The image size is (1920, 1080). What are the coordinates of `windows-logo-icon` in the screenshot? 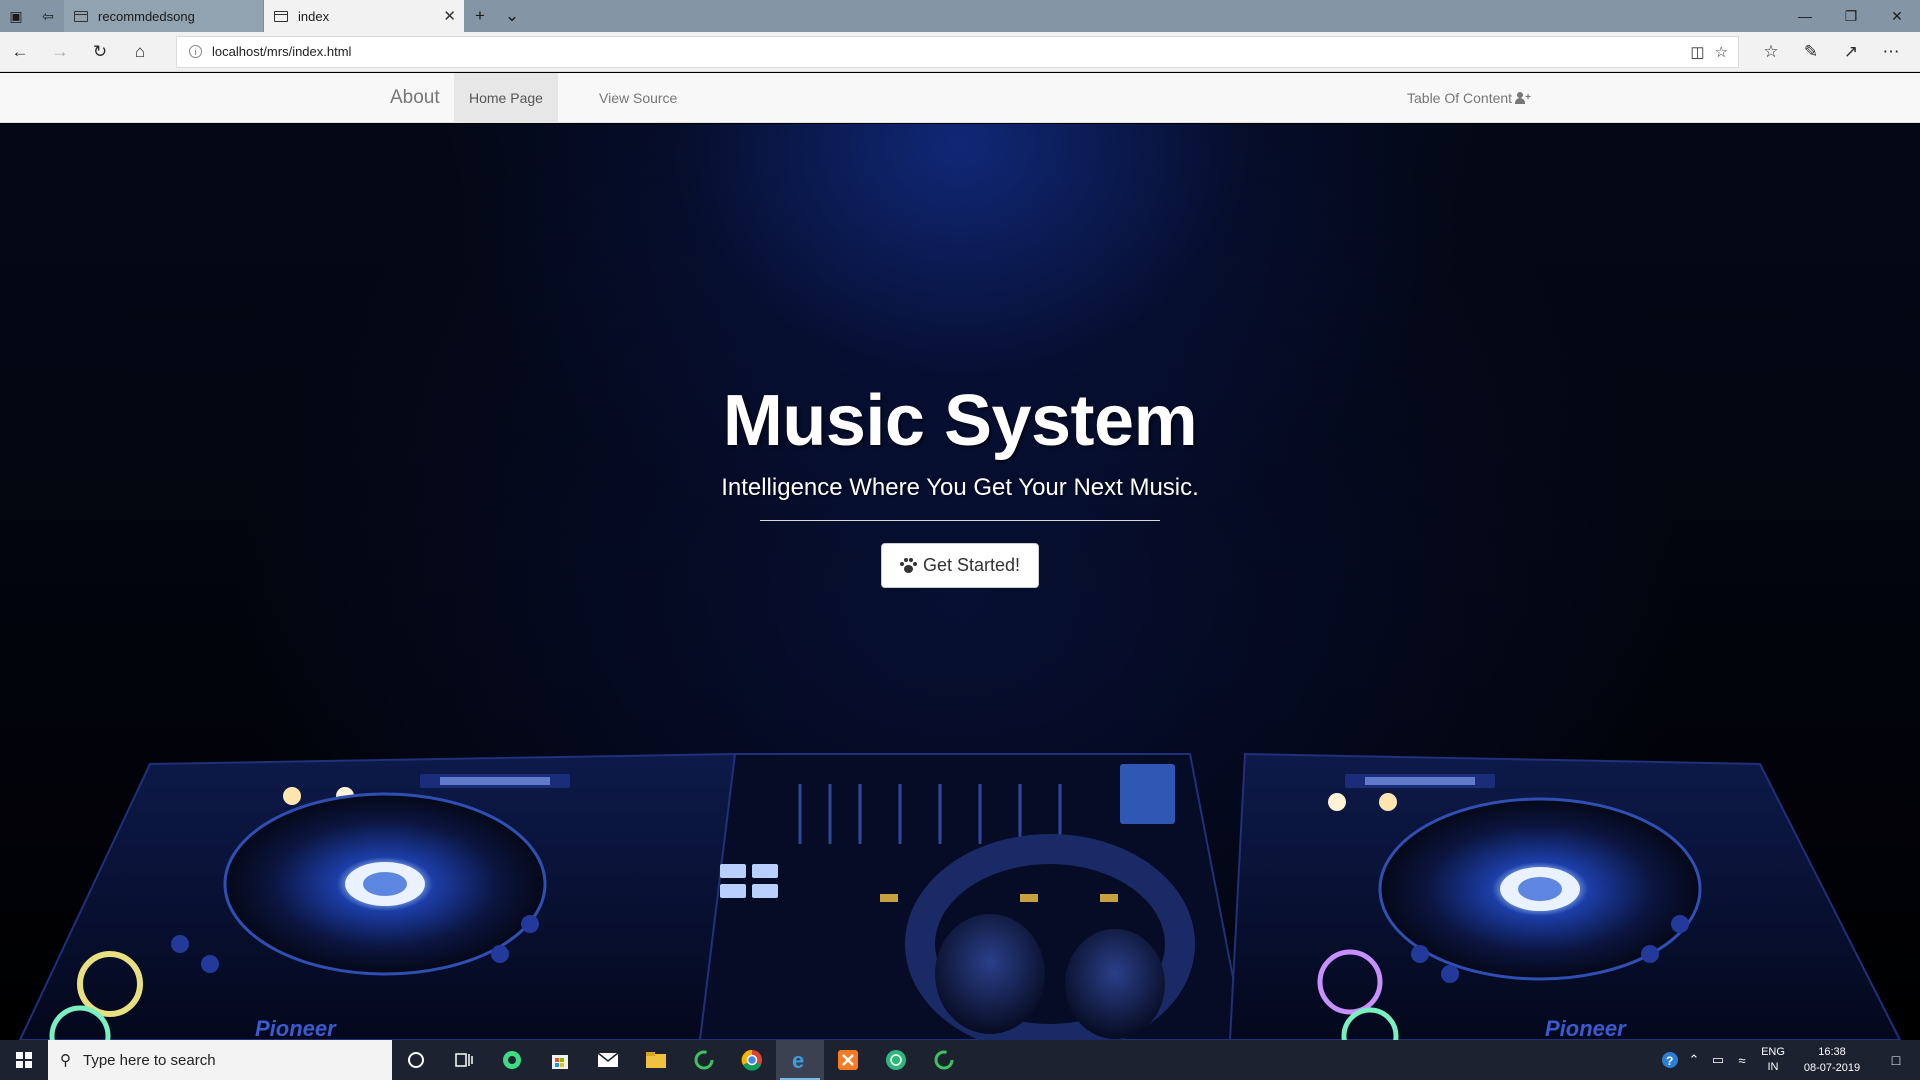 It's located at (24, 1060).